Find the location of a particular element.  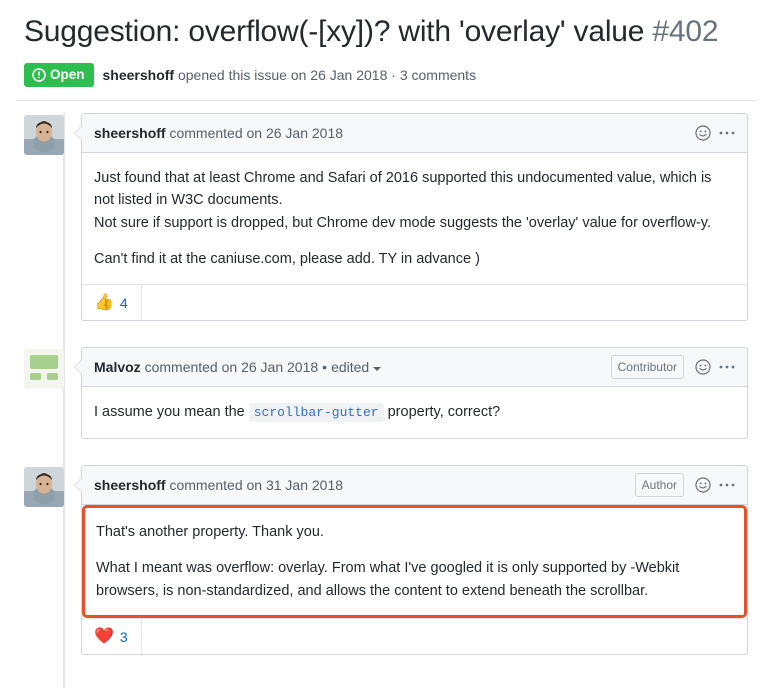

identicon-avatar is located at coordinates (44, 369).